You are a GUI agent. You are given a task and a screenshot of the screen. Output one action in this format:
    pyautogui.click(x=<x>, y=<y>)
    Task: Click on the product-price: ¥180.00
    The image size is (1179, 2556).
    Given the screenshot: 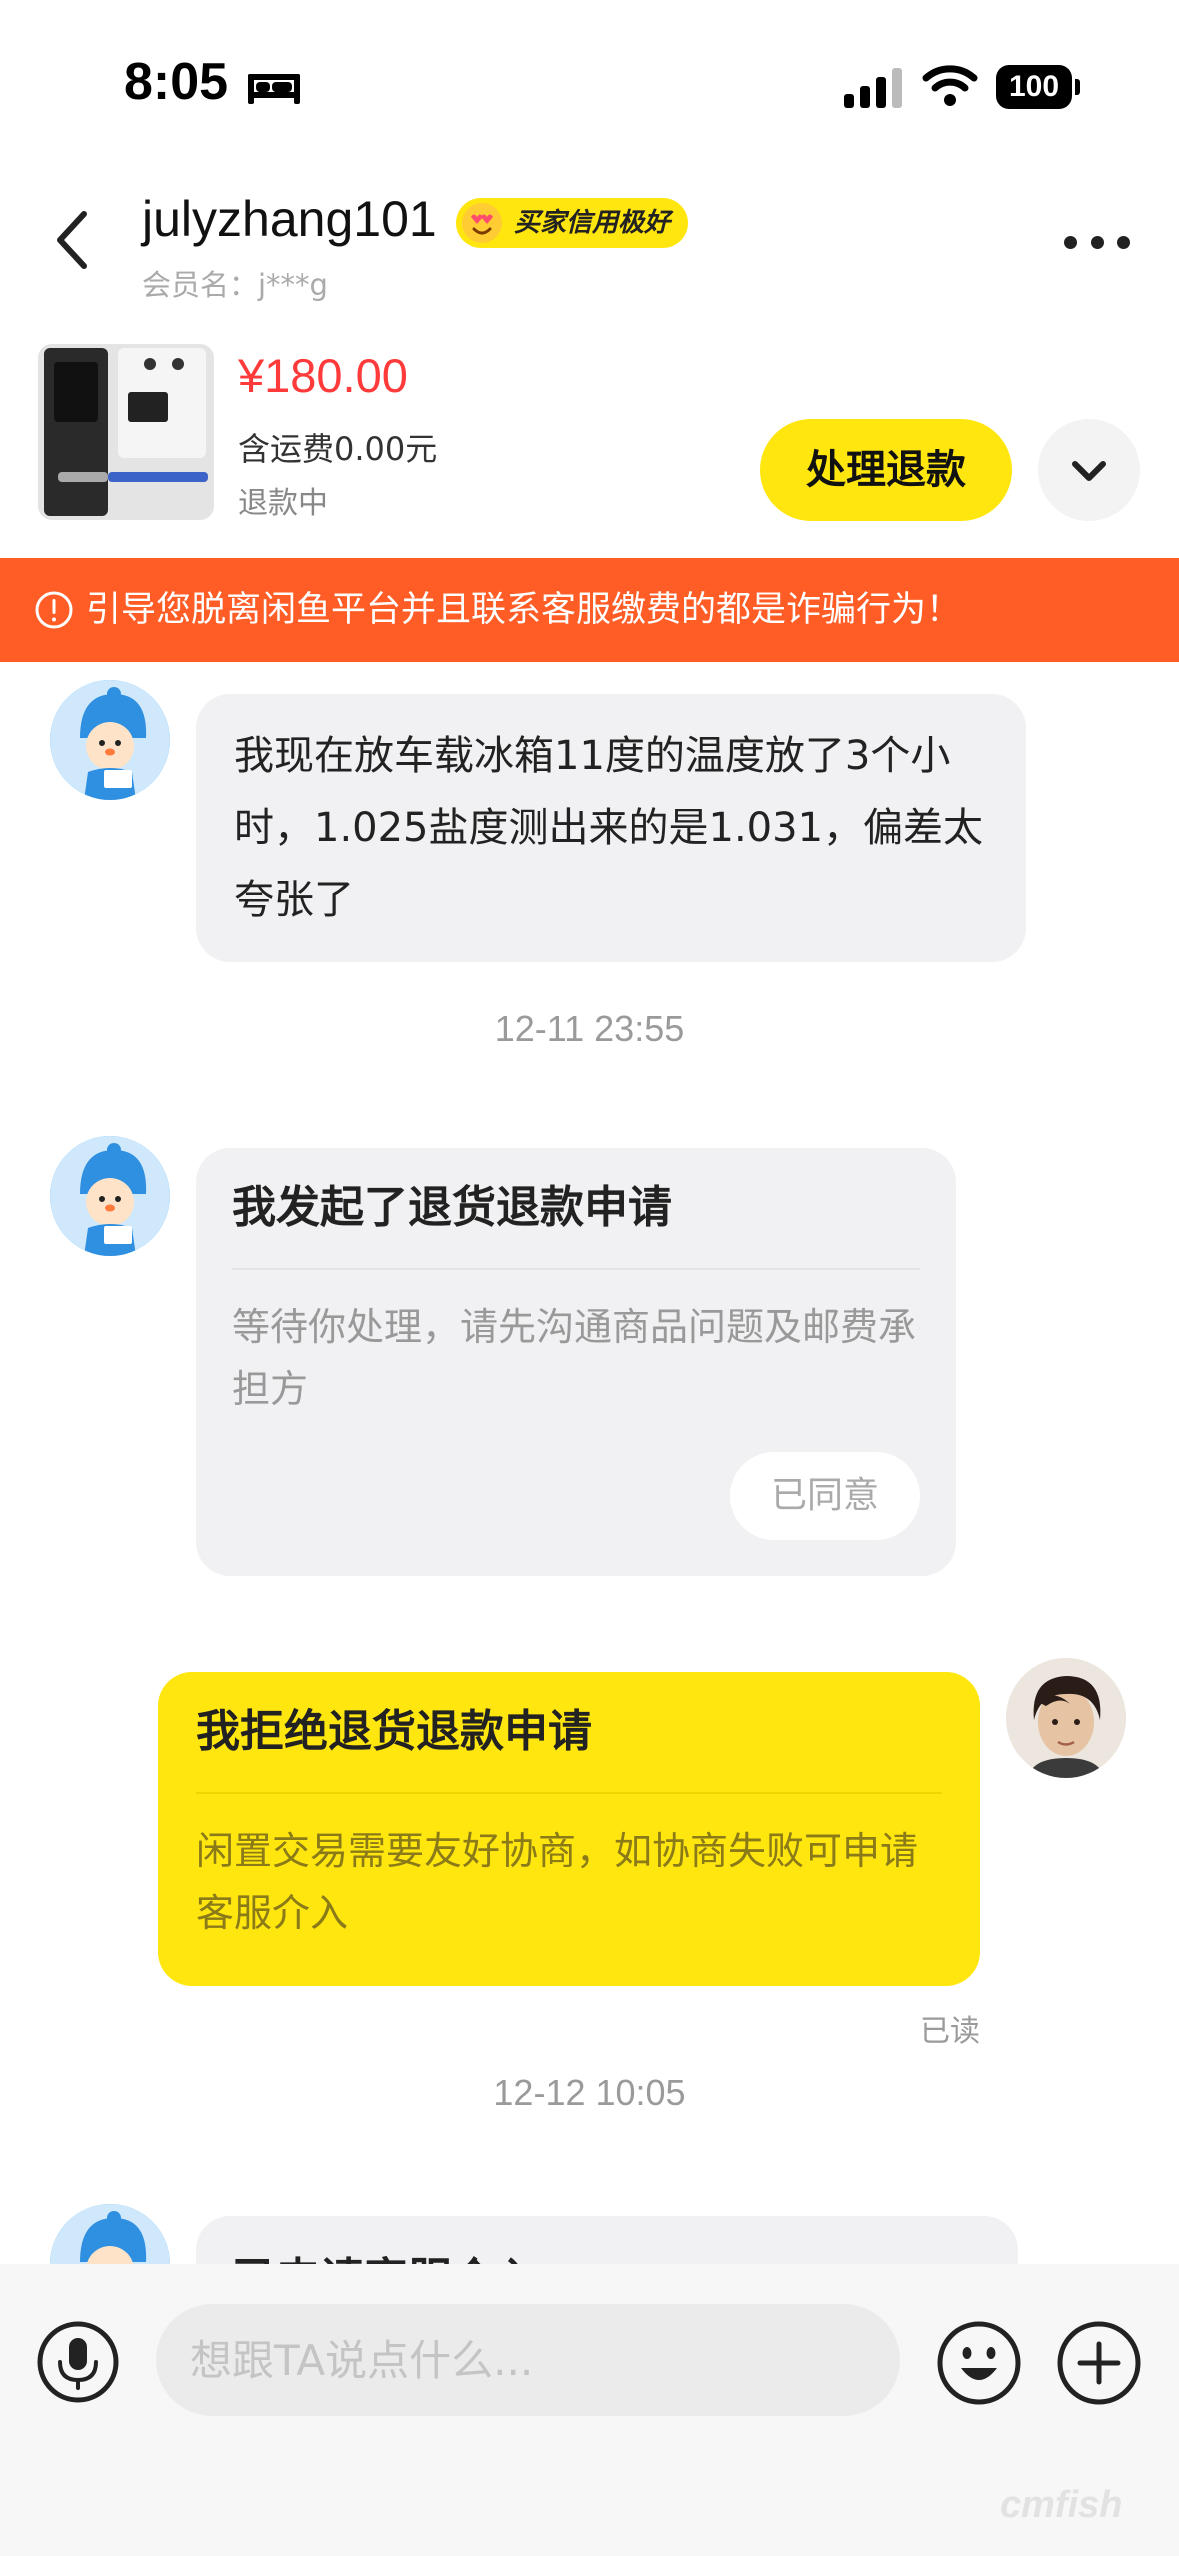 What is the action you would take?
    pyautogui.click(x=323, y=375)
    